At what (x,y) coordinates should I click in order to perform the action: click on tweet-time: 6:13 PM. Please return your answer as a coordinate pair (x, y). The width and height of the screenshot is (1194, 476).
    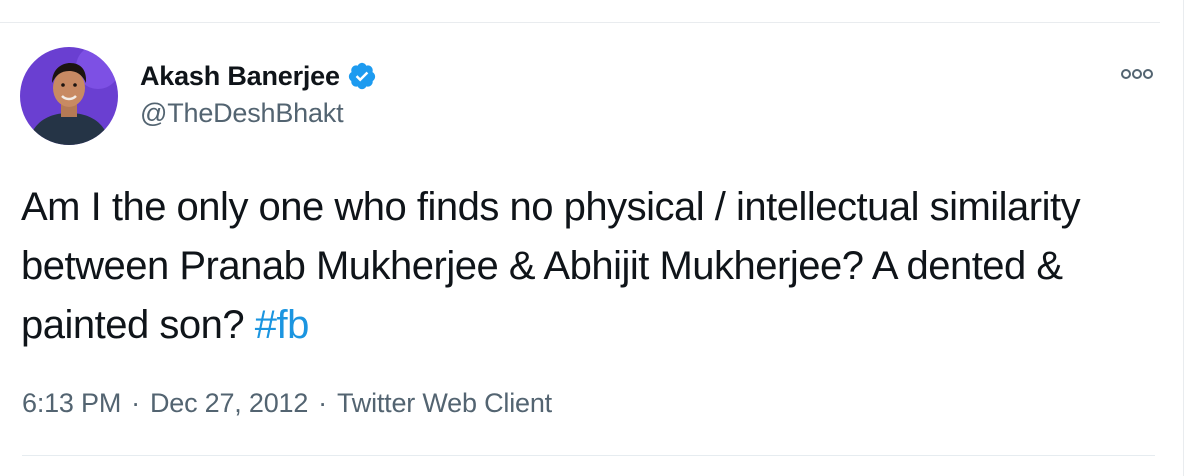
    Looking at the image, I should click on (71, 403).